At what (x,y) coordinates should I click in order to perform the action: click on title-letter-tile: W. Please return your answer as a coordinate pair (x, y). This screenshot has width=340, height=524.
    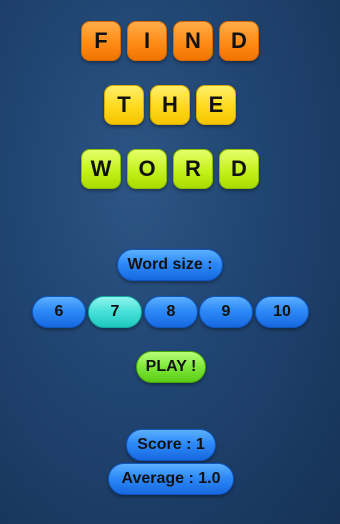
    Looking at the image, I should click on (101, 169).